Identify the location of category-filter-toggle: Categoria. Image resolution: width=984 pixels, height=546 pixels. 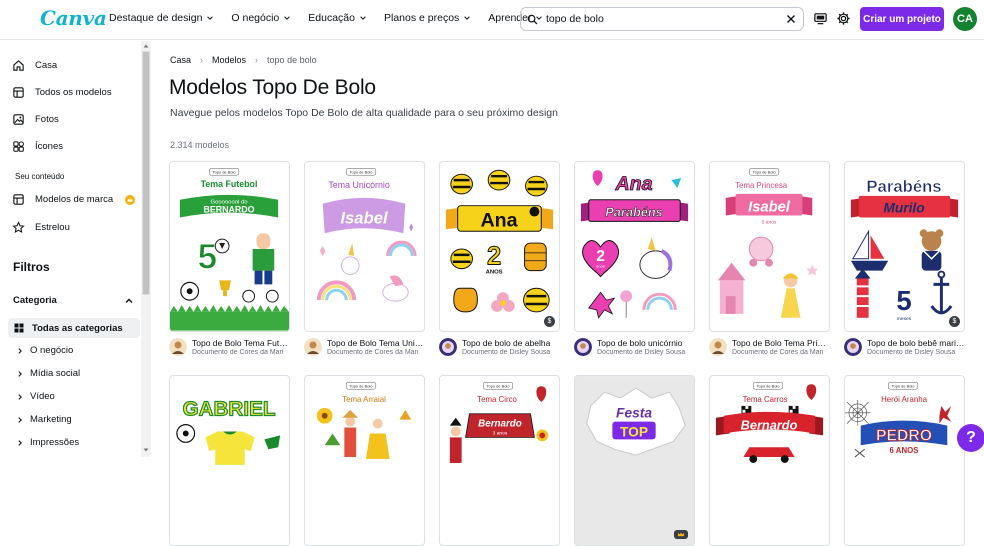
(73, 300).